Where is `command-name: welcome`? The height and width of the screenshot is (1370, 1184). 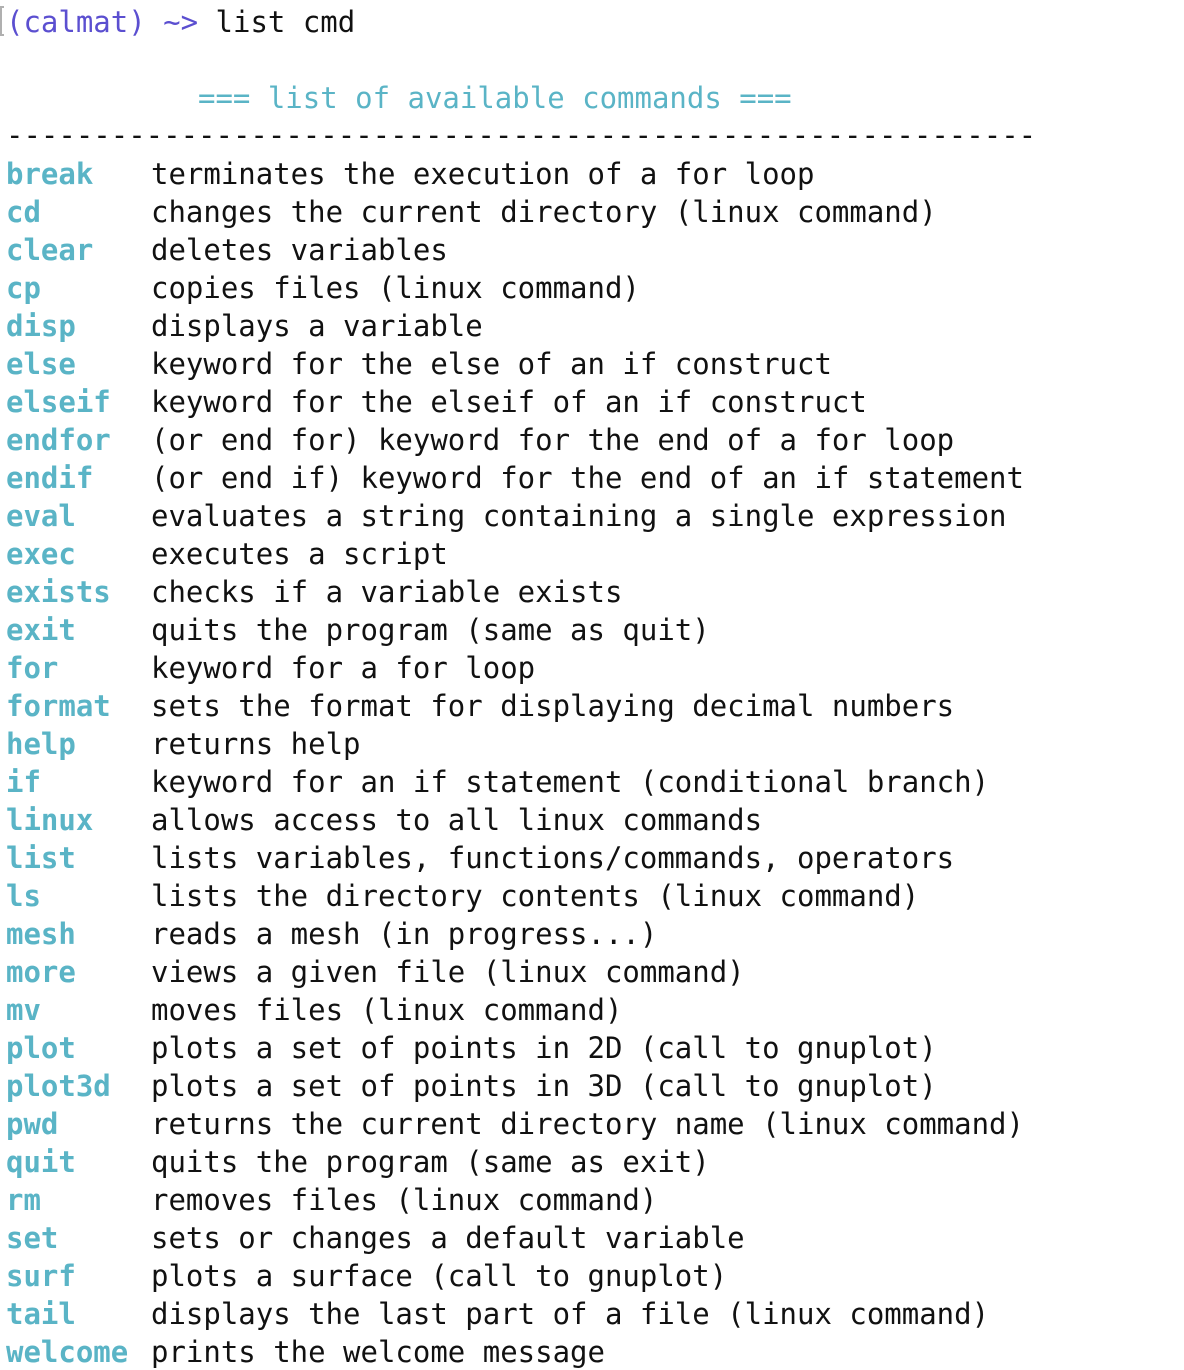 command-name: welcome is located at coordinates (67, 1352).